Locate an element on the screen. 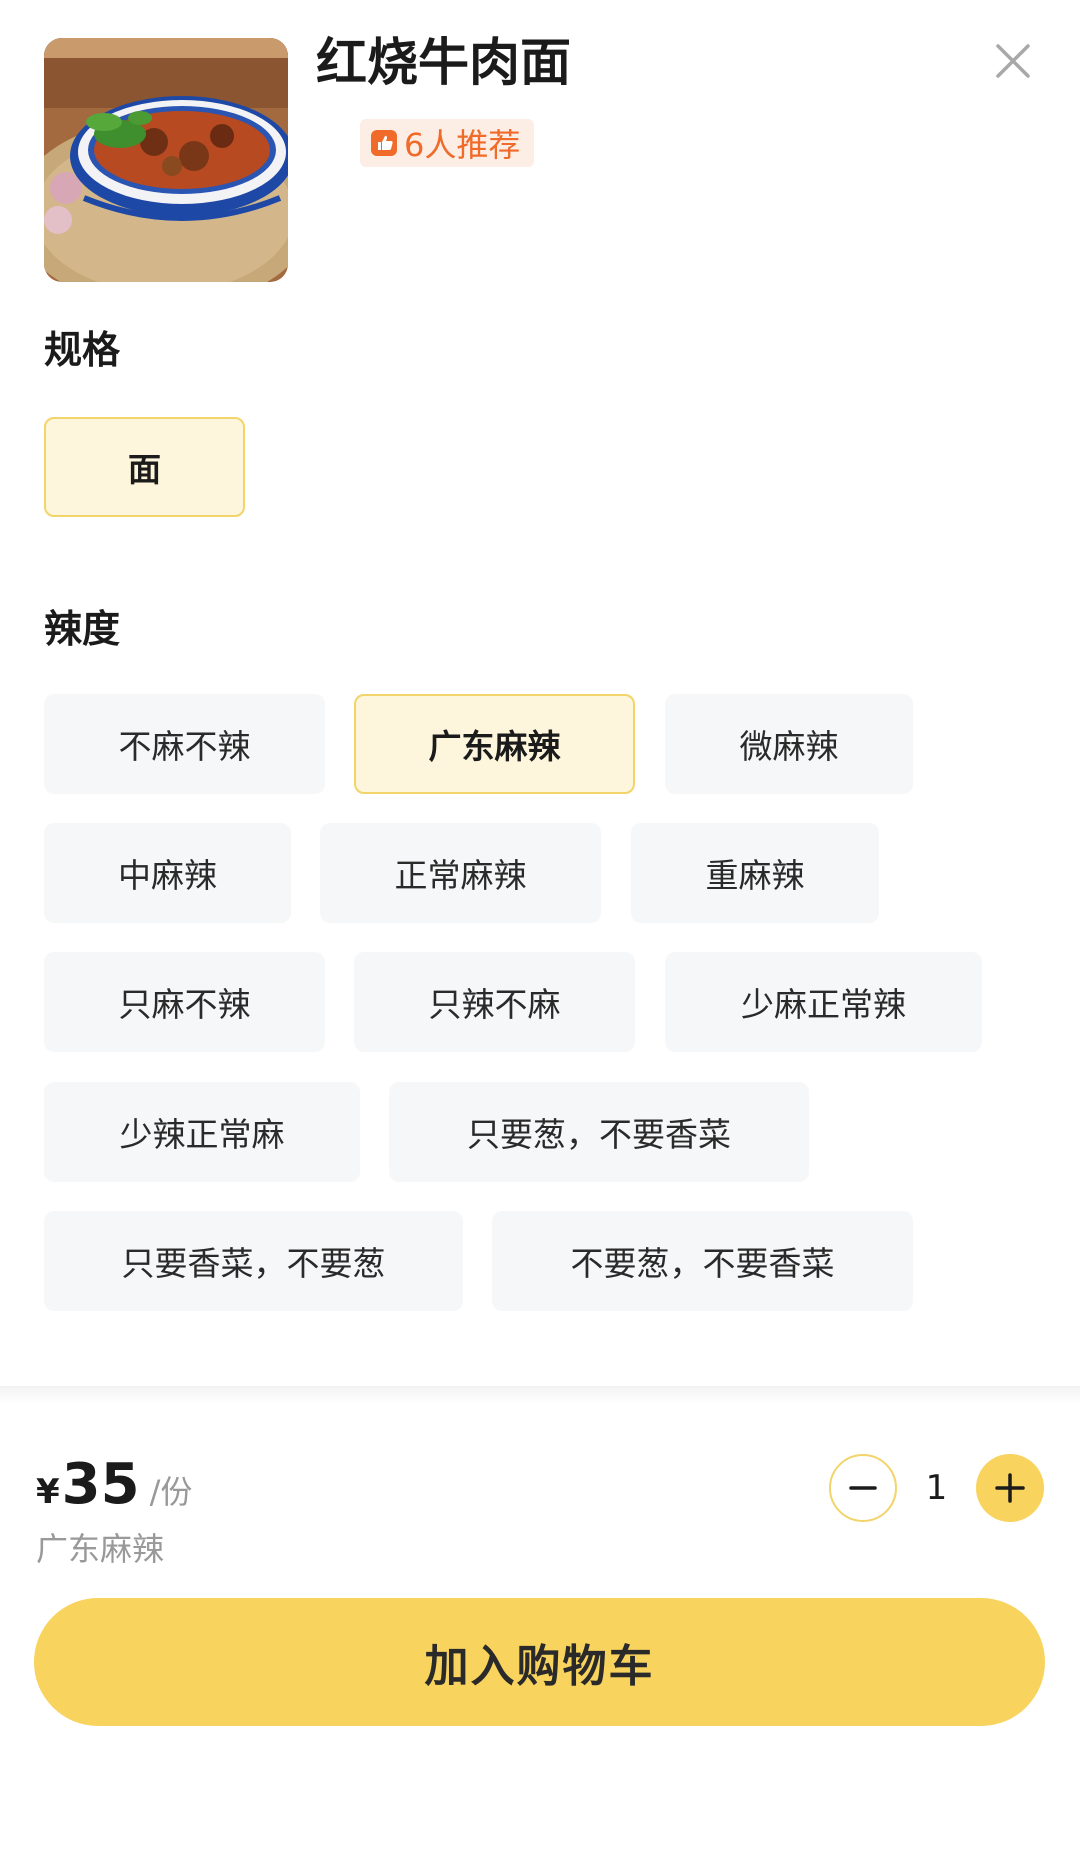 The width and height of the screenshot is (1080, 1864). spiciness-option-no-scallion-no-cilantro: 不要葱，不要香菜 is located at coordinates (702, 1261).